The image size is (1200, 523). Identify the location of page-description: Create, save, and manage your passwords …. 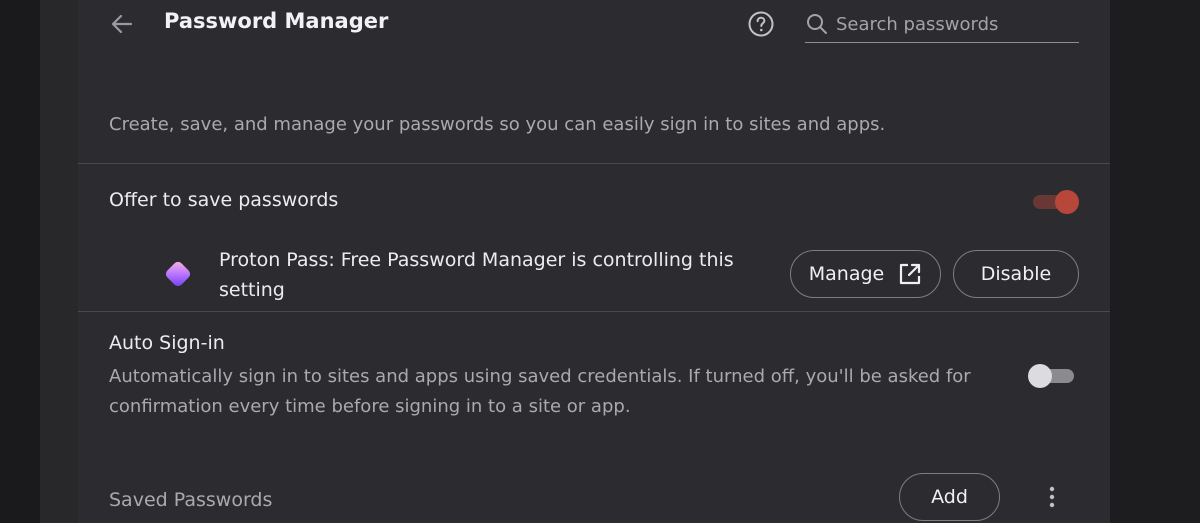
(497, 124).